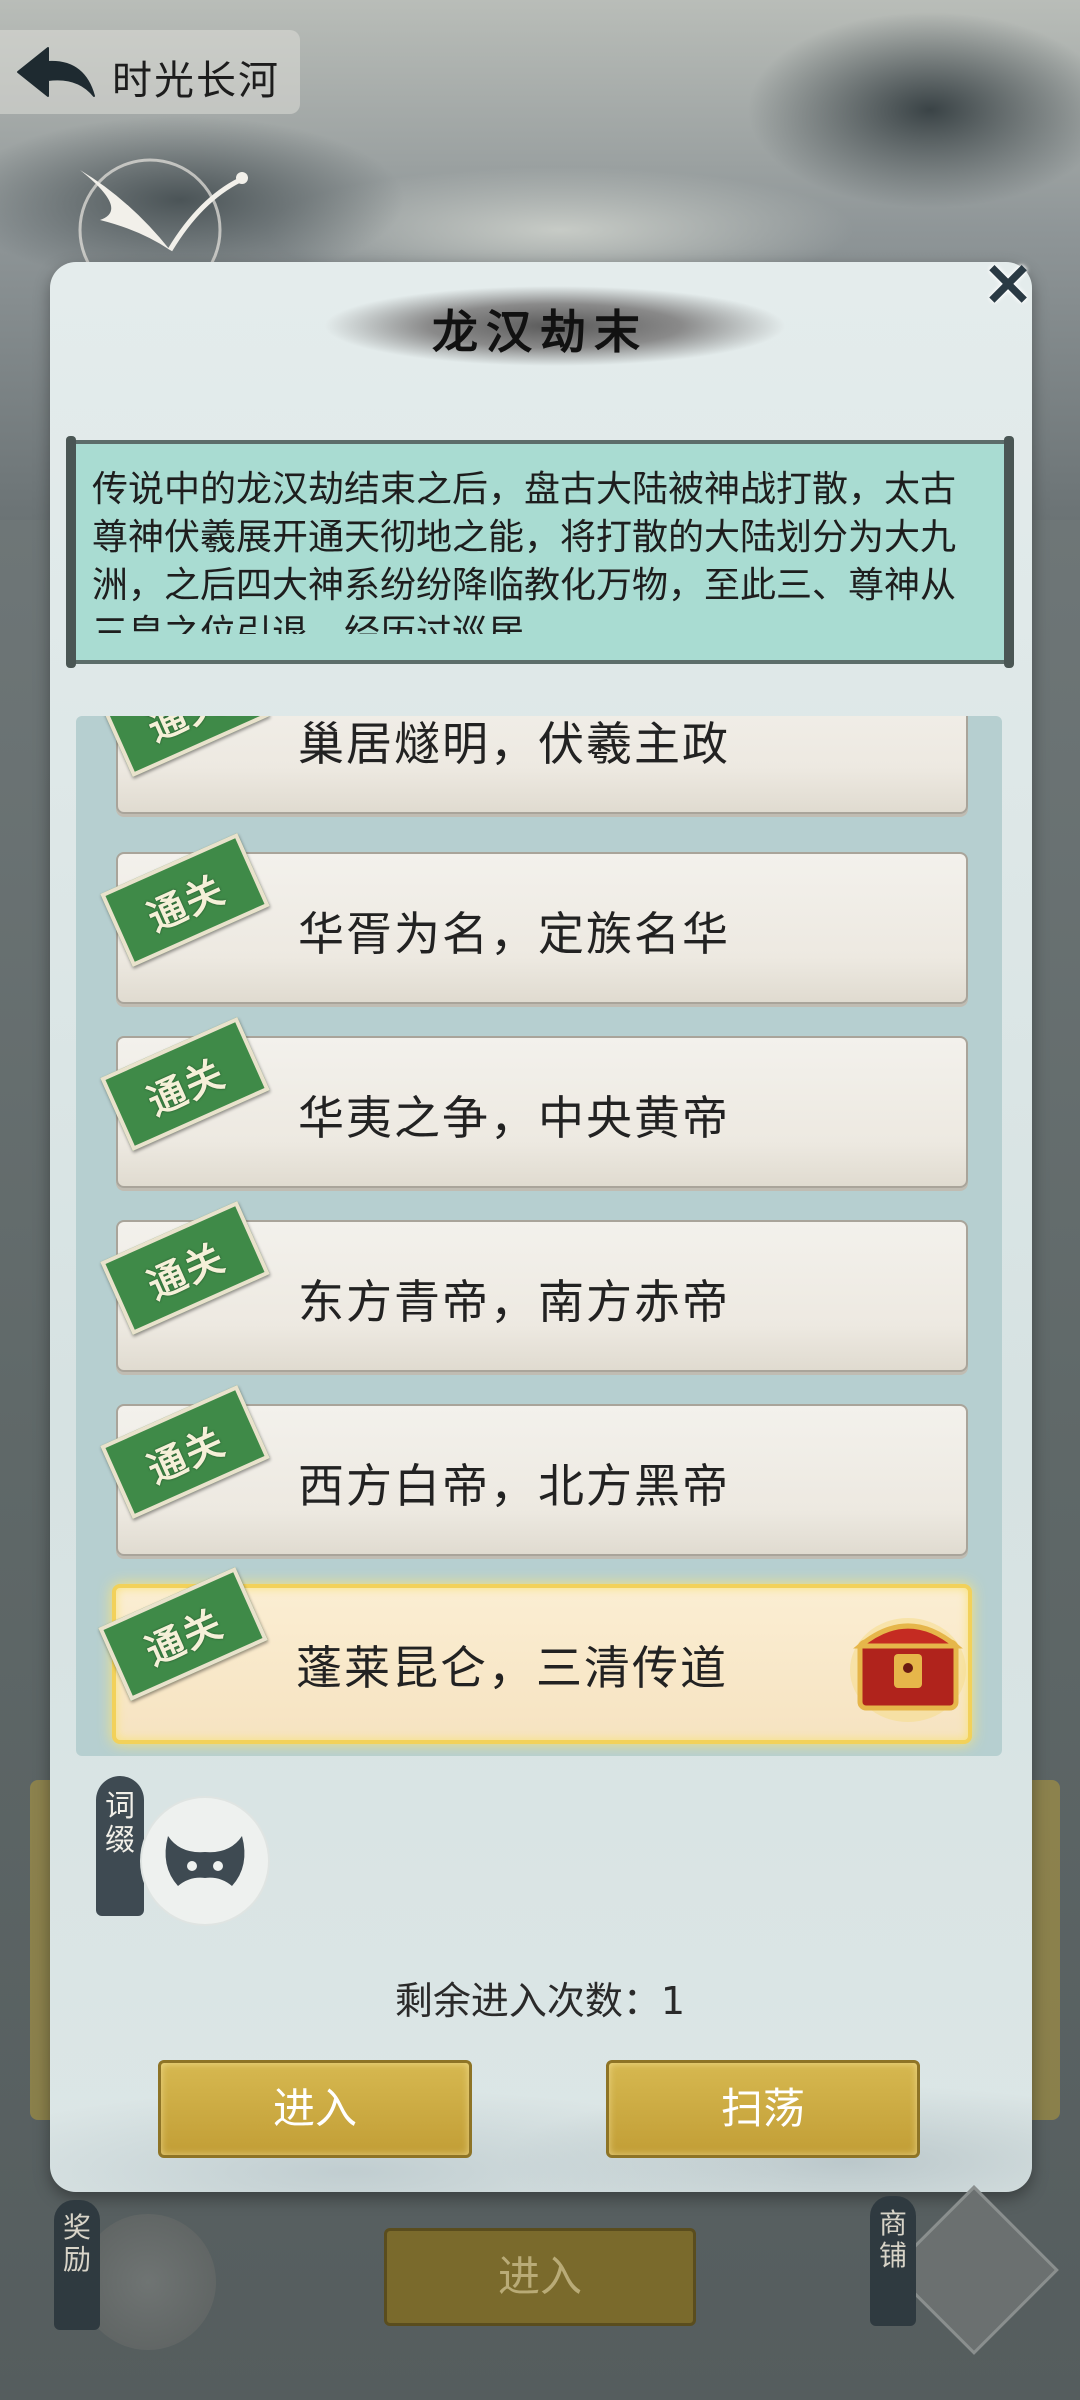  What do you see at coordinates (315, 2109) in the screenshot?
I see `enter-button: 进入` at bounding box center [315, 2109].